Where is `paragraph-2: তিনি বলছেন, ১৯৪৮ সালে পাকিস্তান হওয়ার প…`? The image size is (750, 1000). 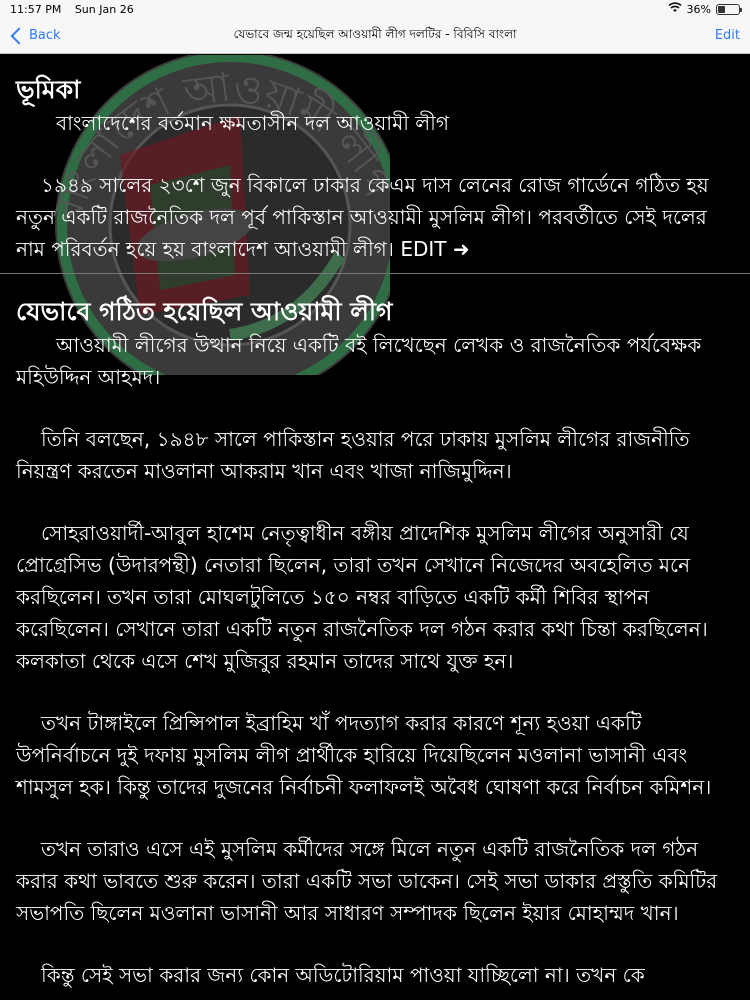 paragraph-2: তিনি বলছেন, ১৯৪৮ সালে পাকিস্তান হওয়ার প… is located at coordinates (353, 455).